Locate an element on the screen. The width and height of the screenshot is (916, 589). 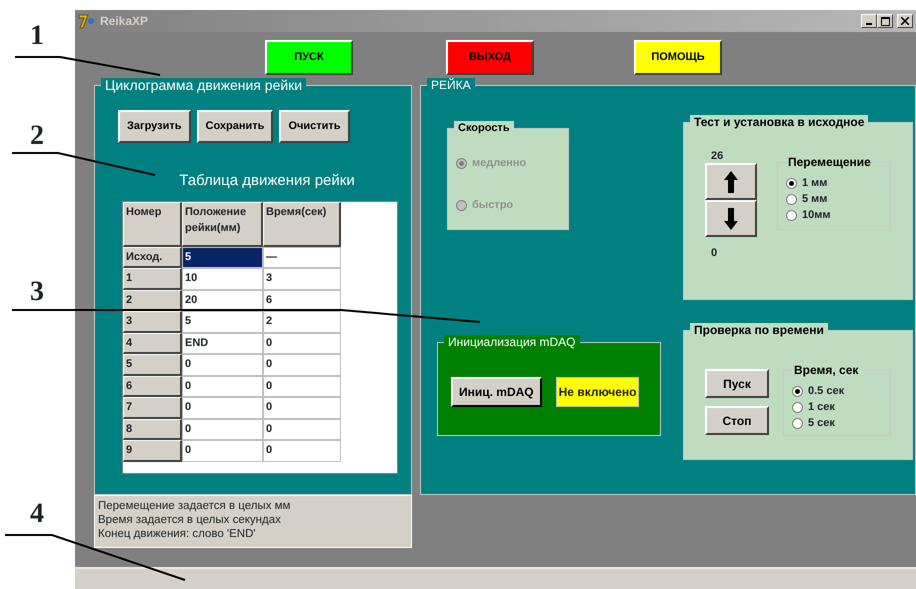
row-header: 5 is located at coordinates (152, 365).